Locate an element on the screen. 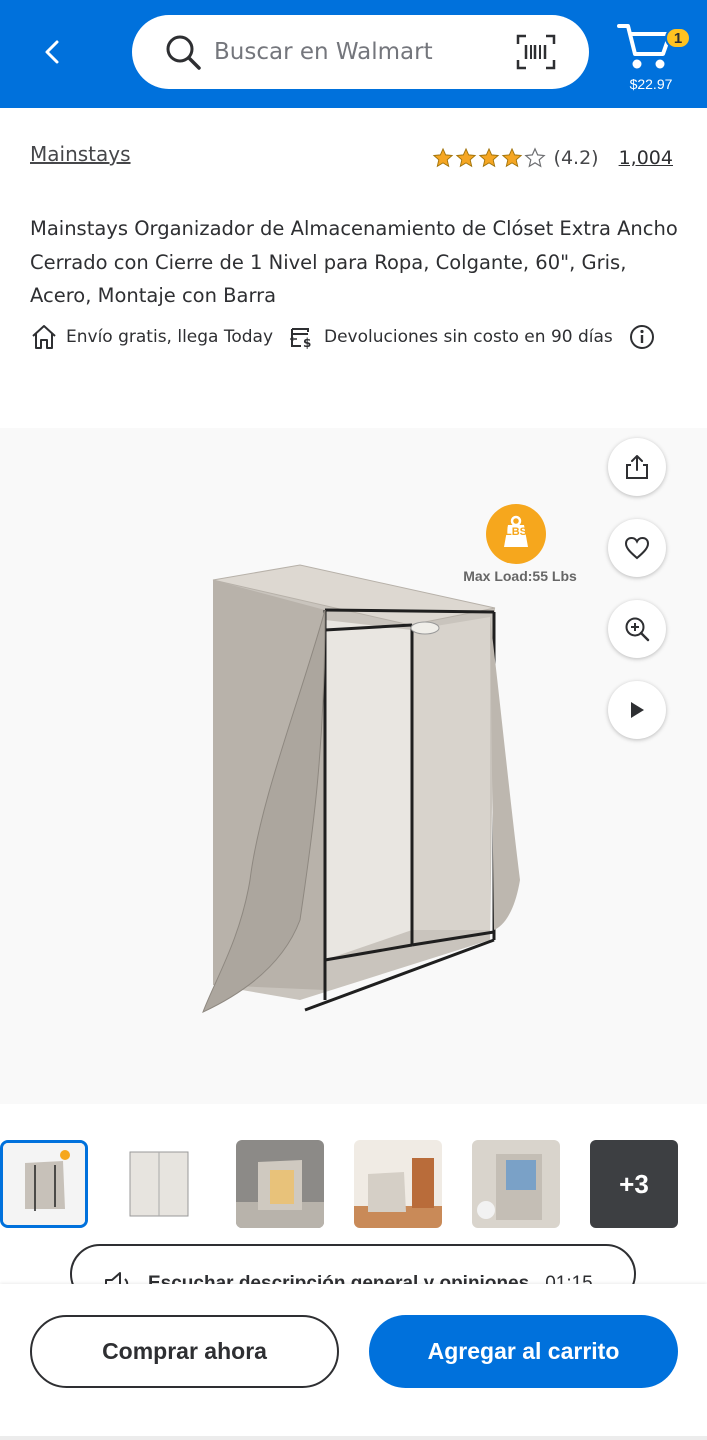 The width and height of the screenshot is (707, 1440). zoom-button is located at coordinates (637, 629).